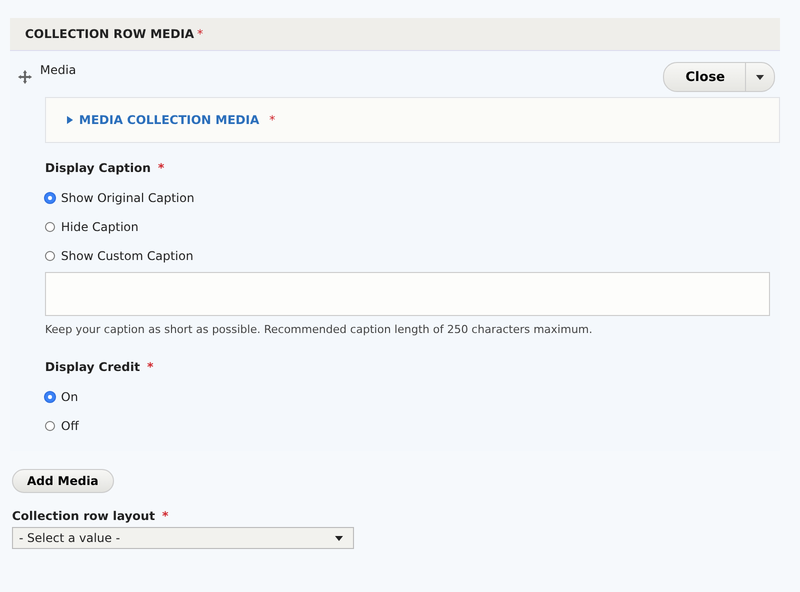  Describe the element at coordinates (407, 294) in the screenshot. I see `caption-field` at that location.